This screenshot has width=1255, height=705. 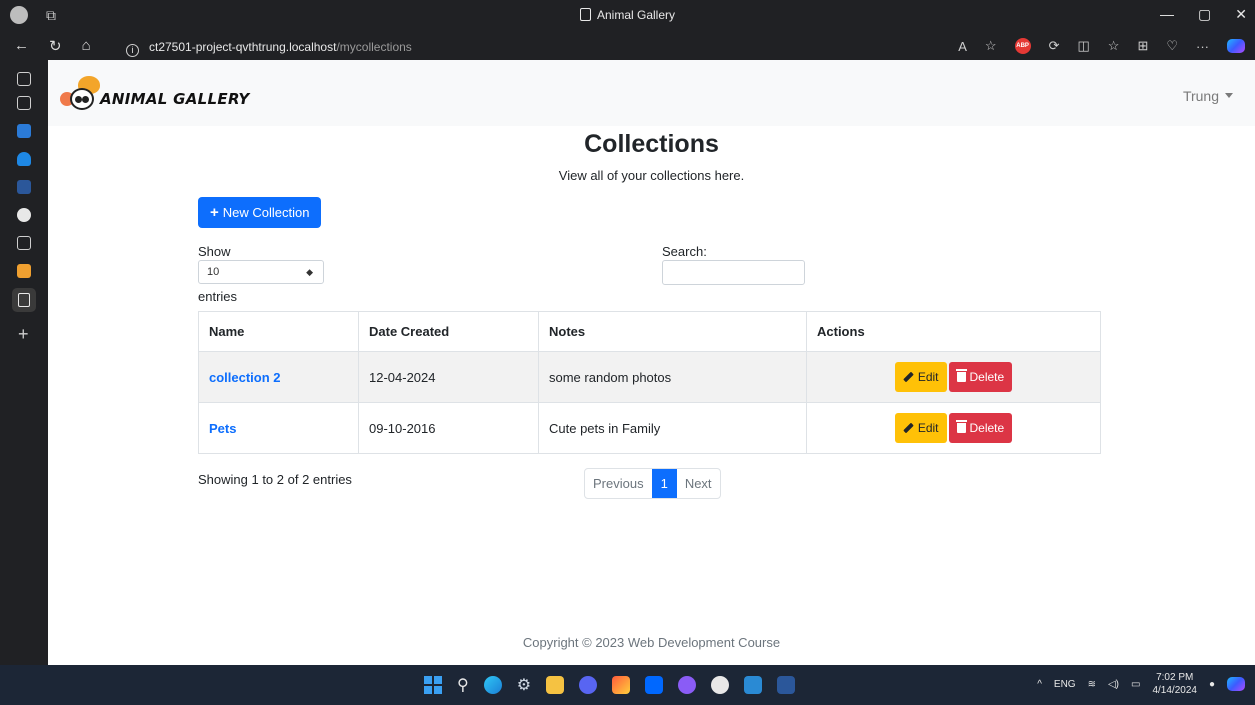 What do you see at coordinates (664, 483) in the screenshot?
I see `pagination-page-1: 1` at bounding box center [664, 483].